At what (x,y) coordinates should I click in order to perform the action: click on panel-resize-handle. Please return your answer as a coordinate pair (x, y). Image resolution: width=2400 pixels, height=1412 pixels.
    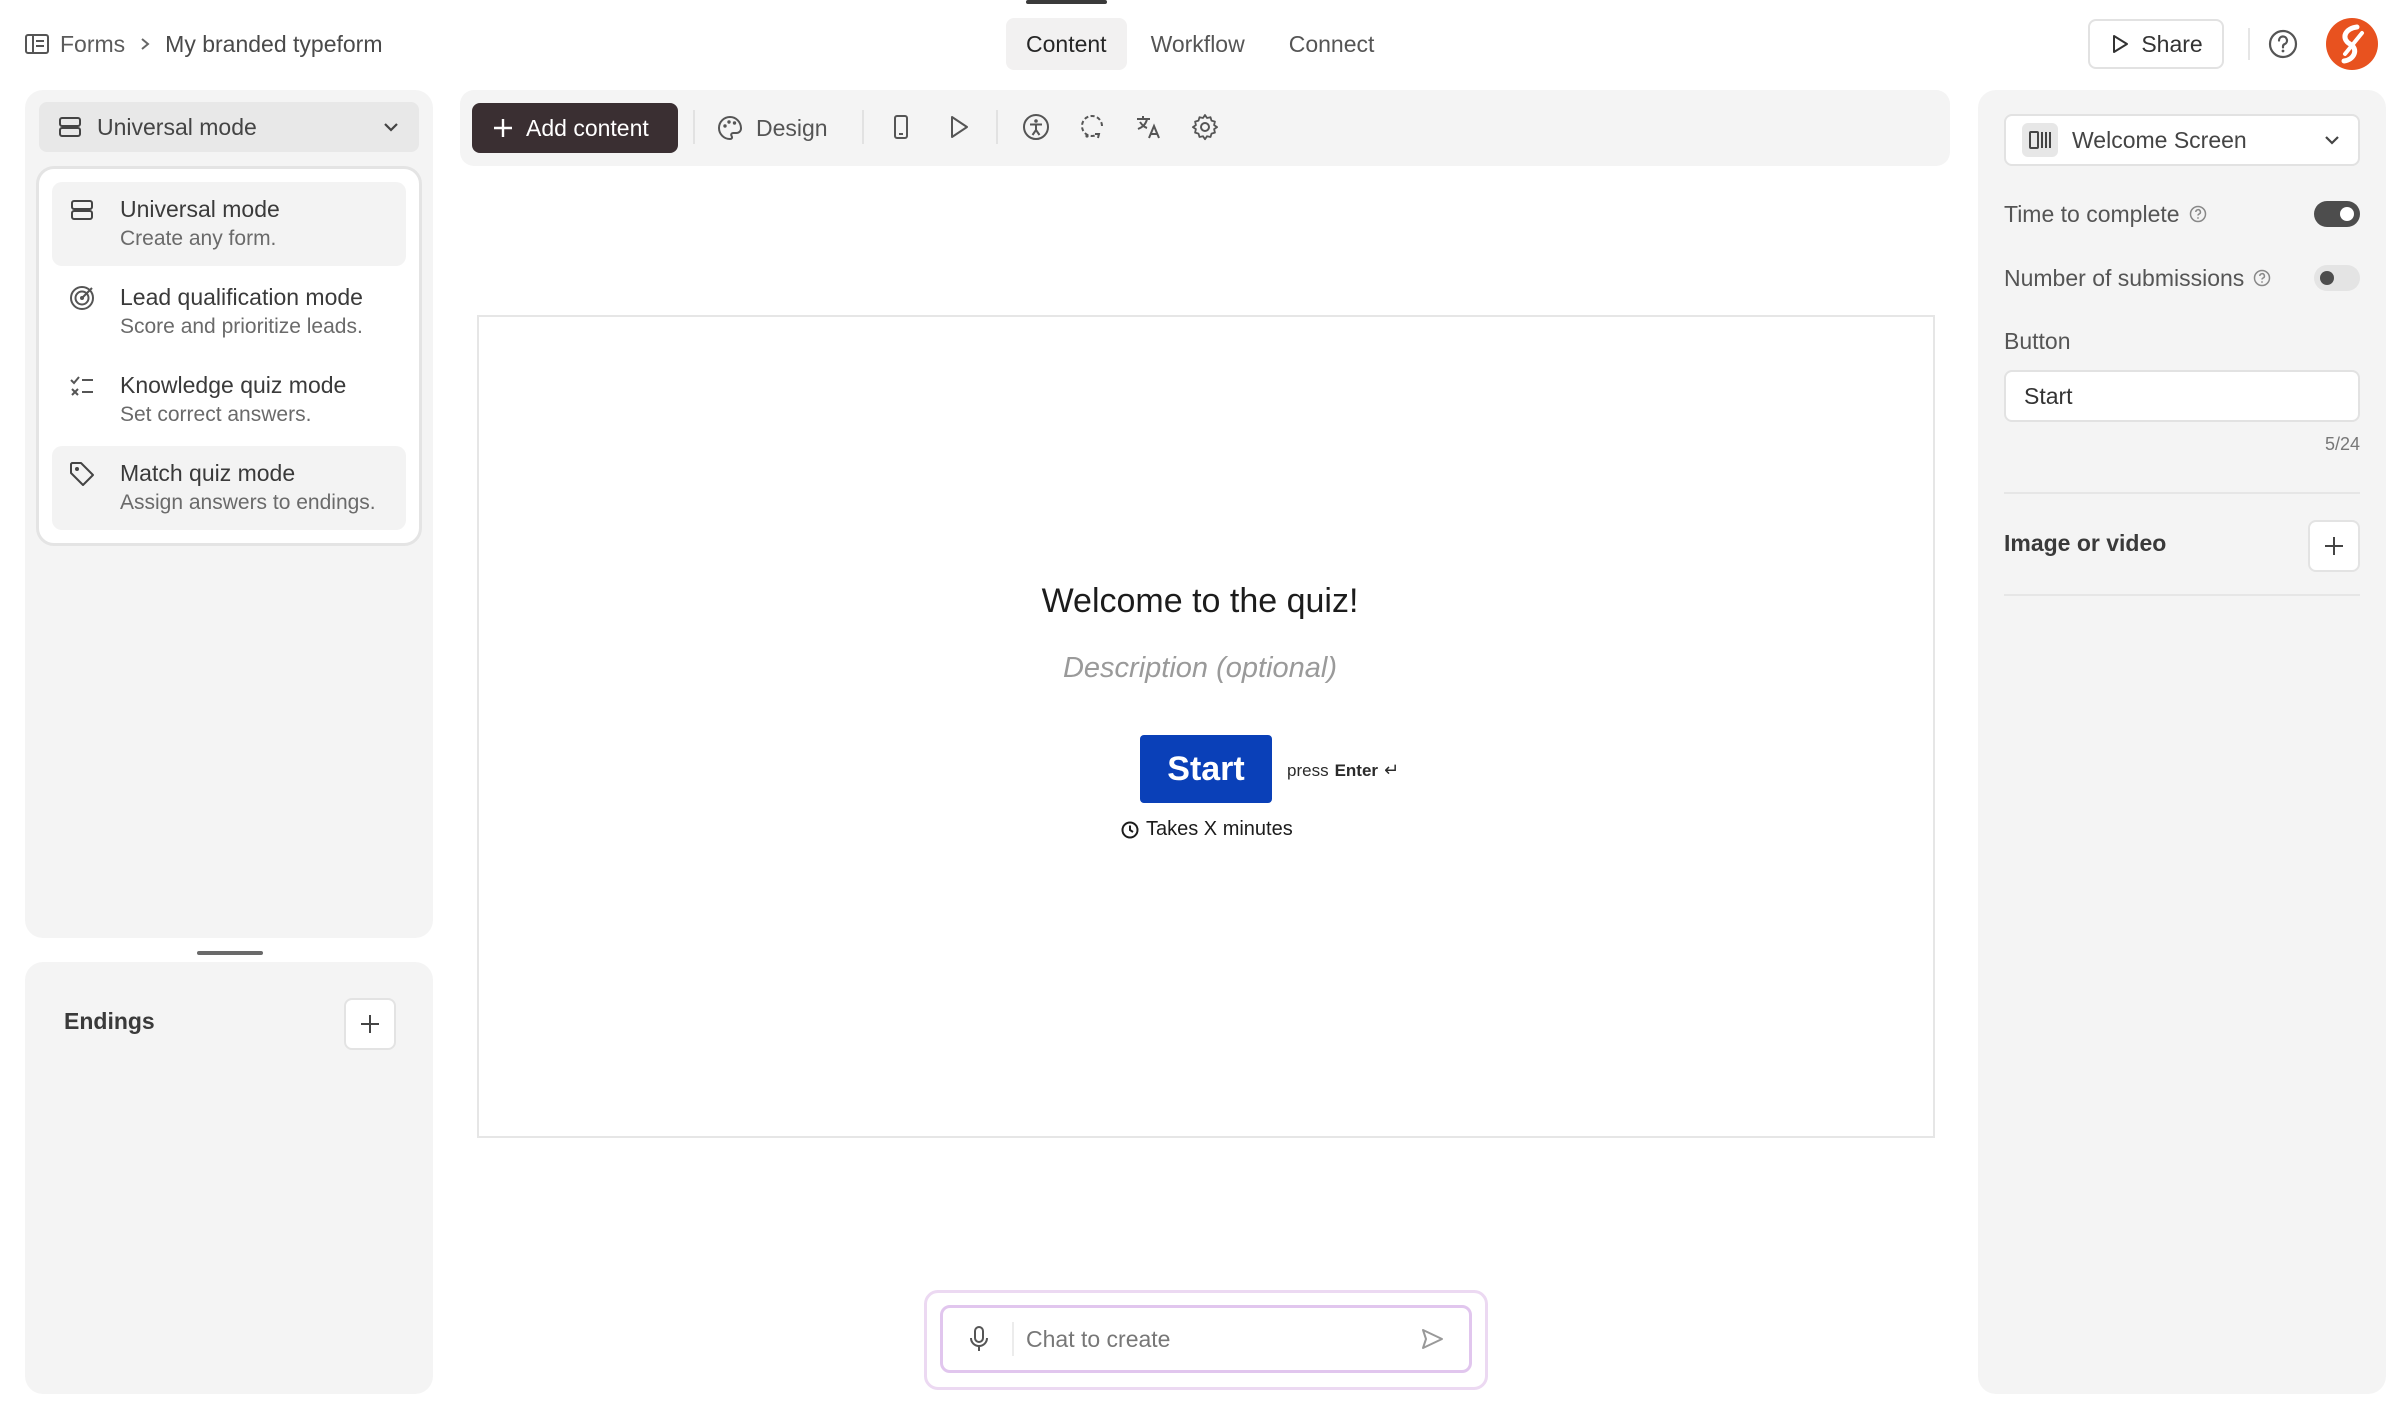
    Looking at the image, I should click on (230, 953).